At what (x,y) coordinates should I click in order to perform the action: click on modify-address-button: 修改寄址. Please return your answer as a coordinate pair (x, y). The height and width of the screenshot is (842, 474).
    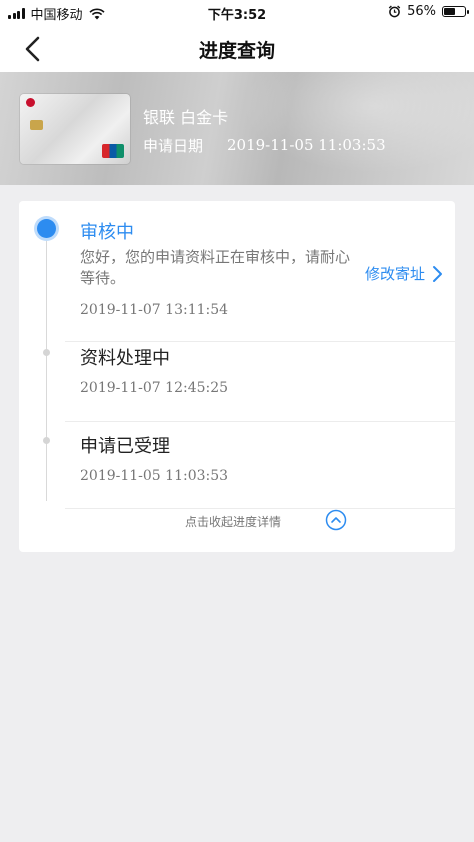
    Looking at the image, I should click on (404, 273).